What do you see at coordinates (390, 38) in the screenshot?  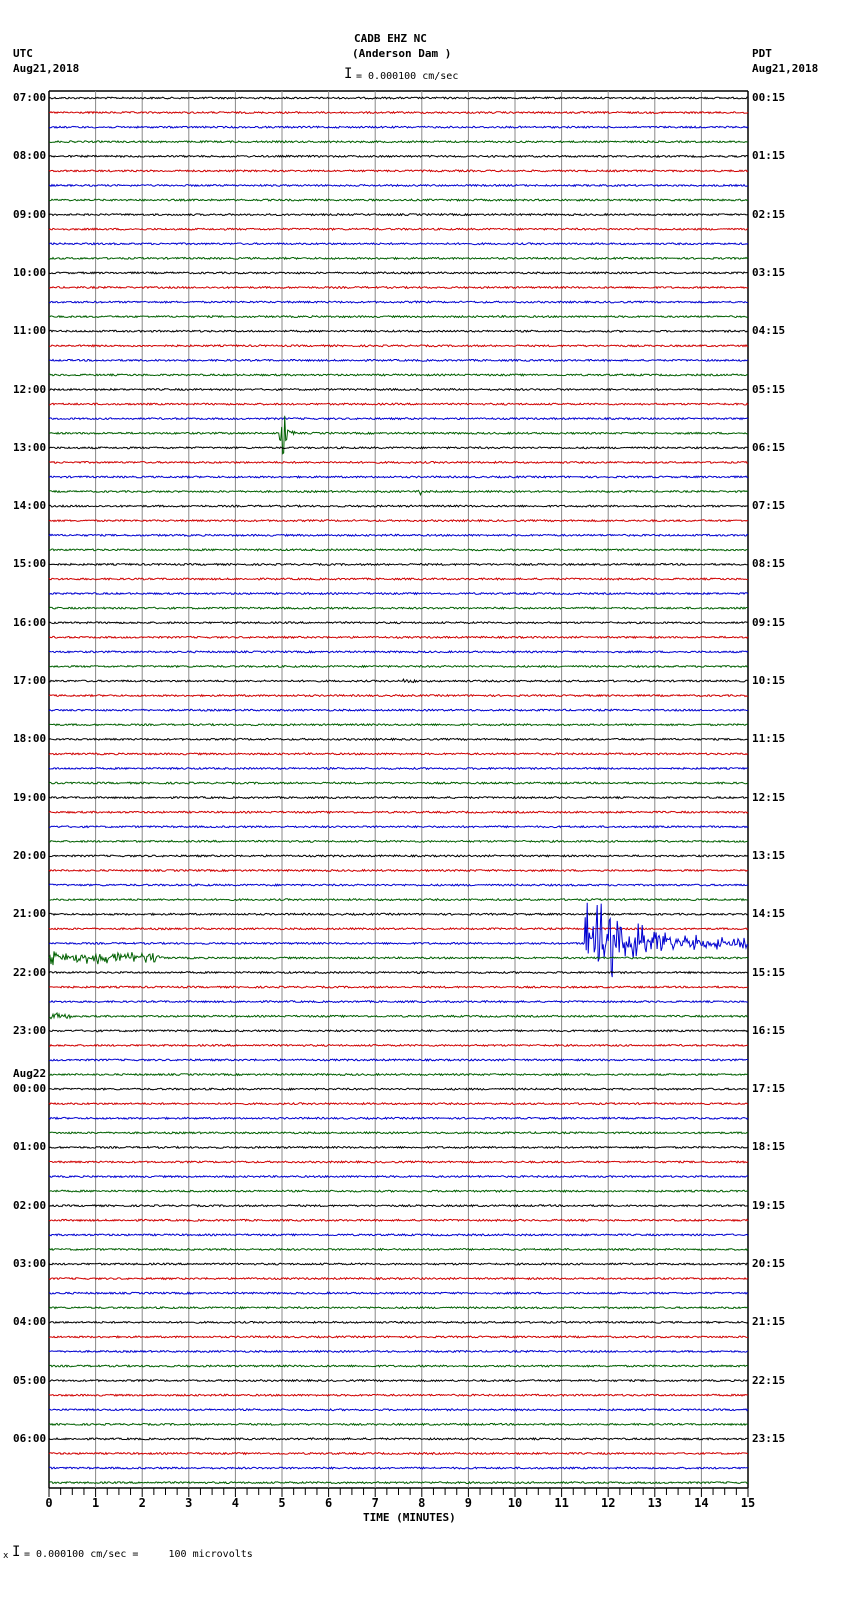 I see `station-title: CADB EHZ NC` at bounding box center [390, 38].